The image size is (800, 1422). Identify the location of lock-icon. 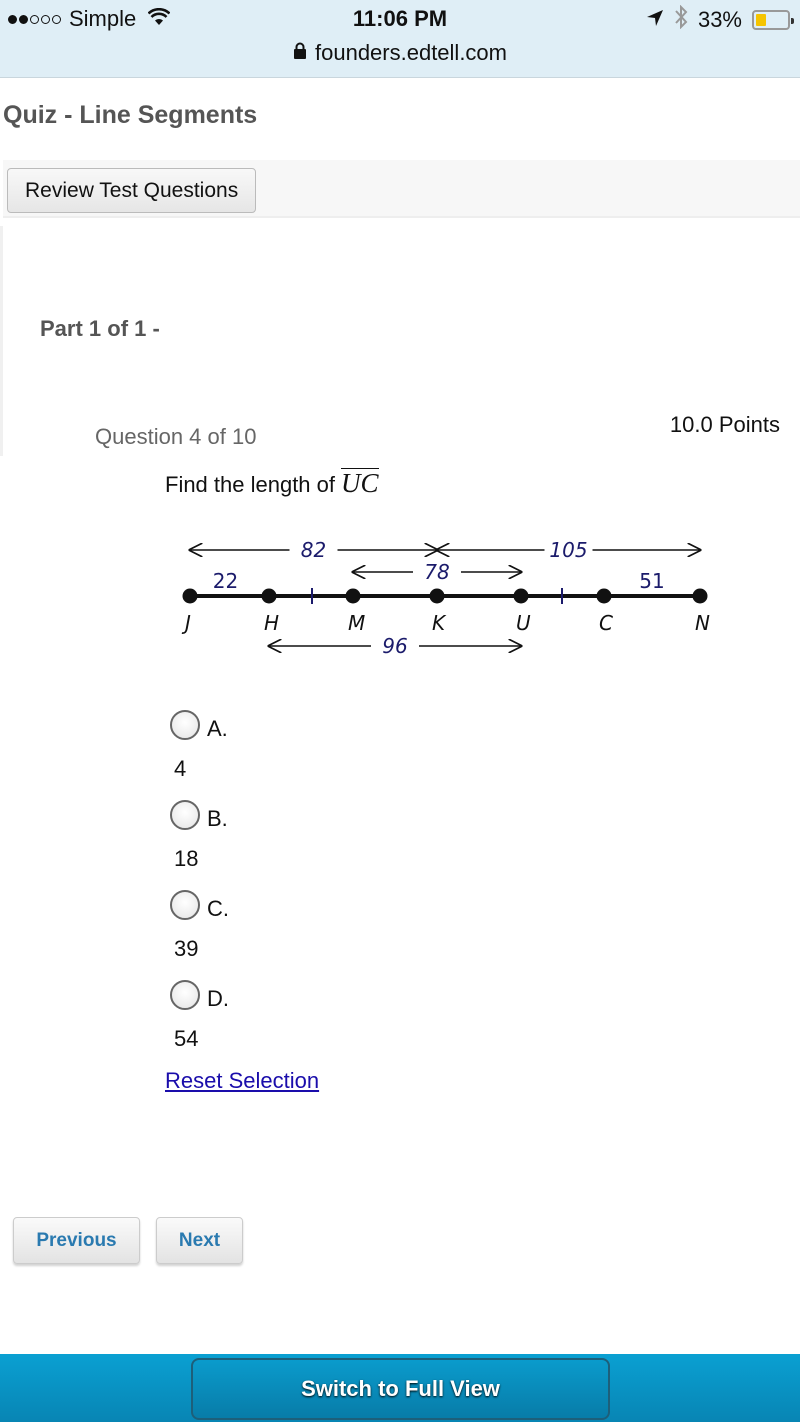
(300, 53).